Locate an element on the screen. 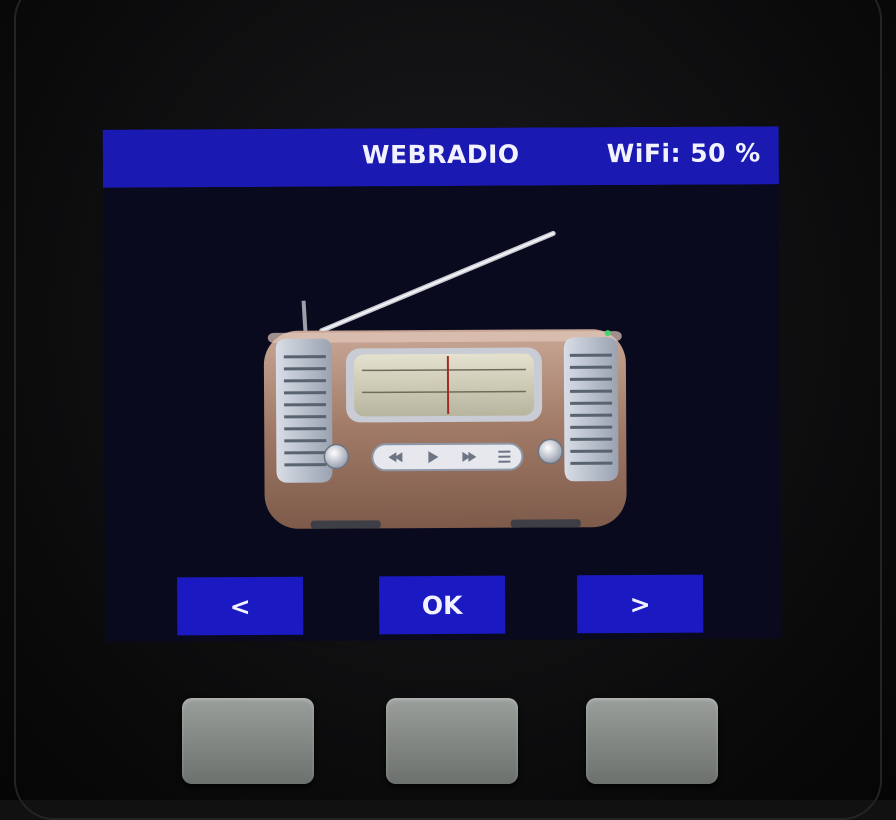 The image size is (896, 820). previous-button: < is located at coordinates (240, 606).